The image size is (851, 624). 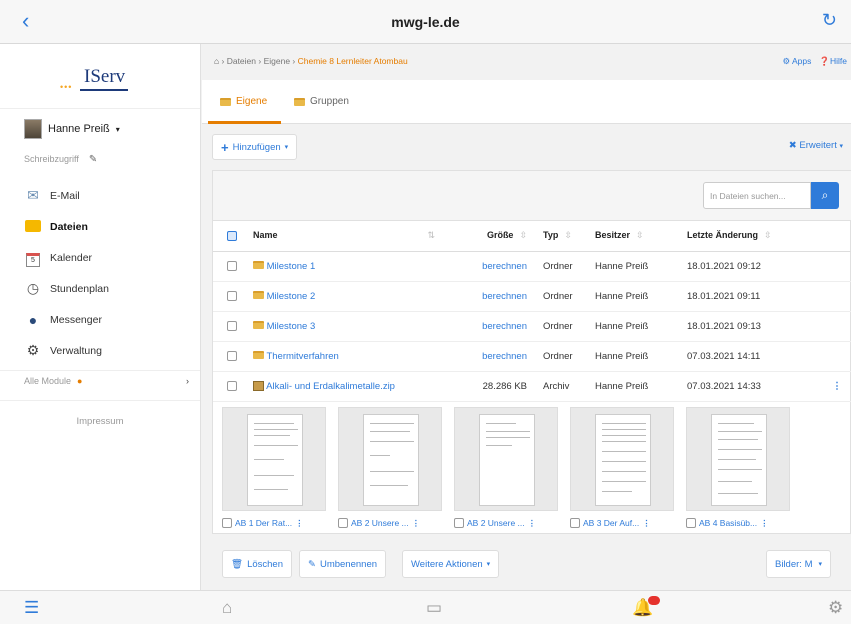 I want to click on name-header: Name ⇅, so click(x=353, y=236).